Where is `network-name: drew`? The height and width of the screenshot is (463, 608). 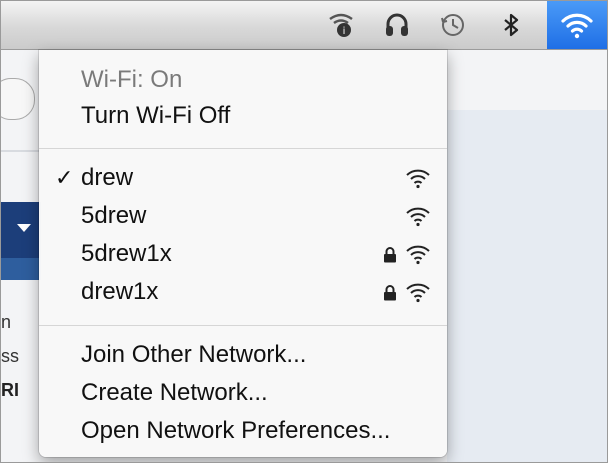
network-name: drew is located at coordinates (107, 177).